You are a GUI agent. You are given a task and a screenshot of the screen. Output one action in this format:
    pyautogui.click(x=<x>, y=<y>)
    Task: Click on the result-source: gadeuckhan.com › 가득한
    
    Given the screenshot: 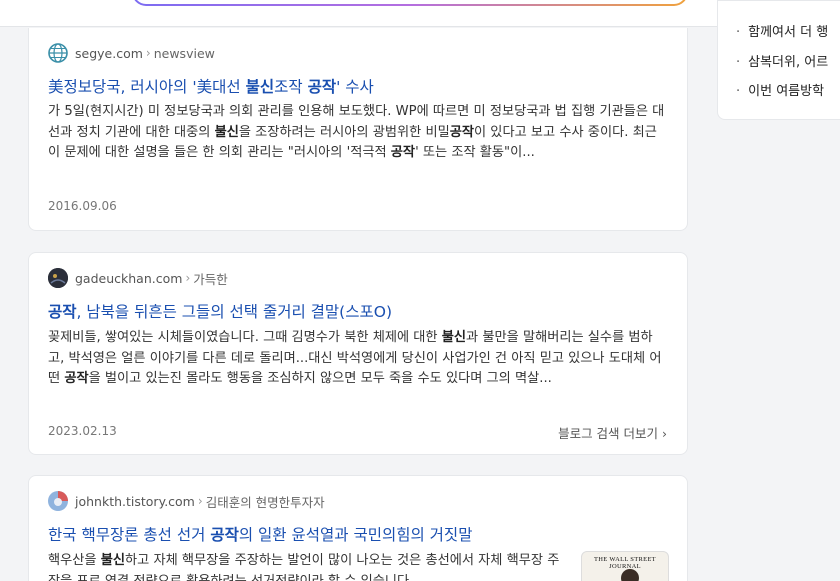 What is the action you would take?
    pyautogui.click(x=138, y=278)
    